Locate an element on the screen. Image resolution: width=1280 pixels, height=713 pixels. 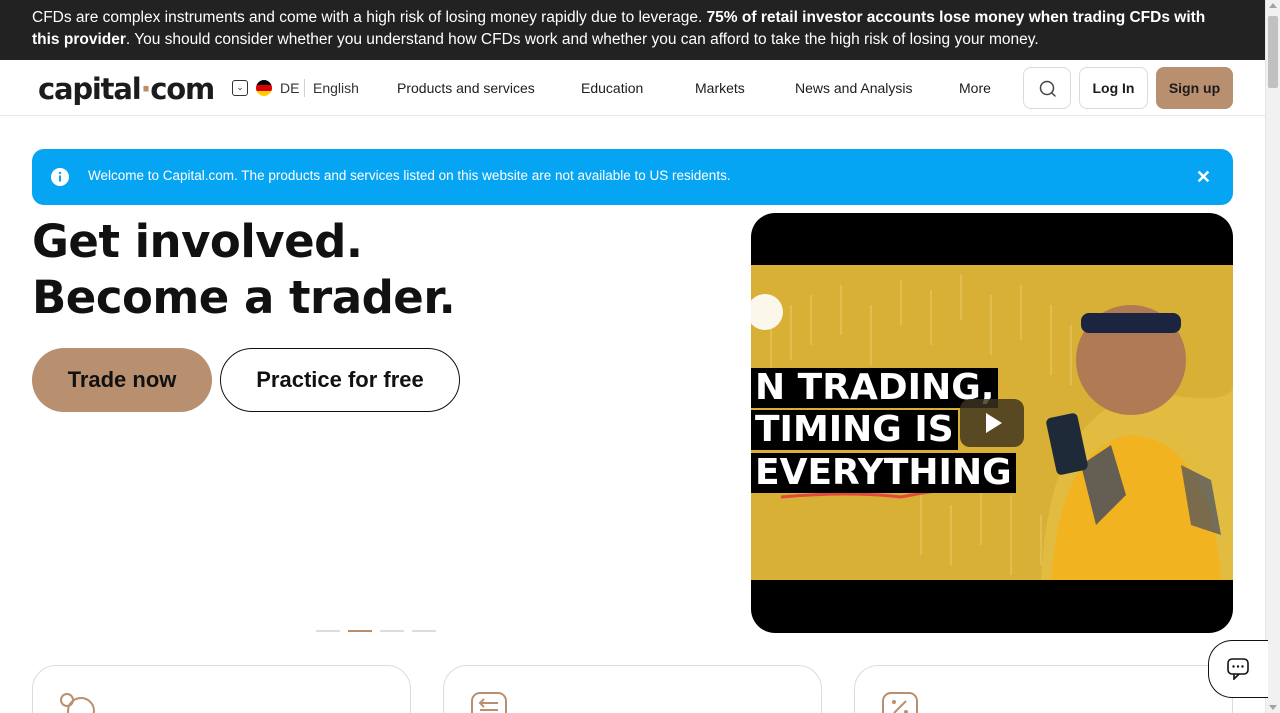
practice-for-free-button: Practice for free is located at coordinates (340, 380).